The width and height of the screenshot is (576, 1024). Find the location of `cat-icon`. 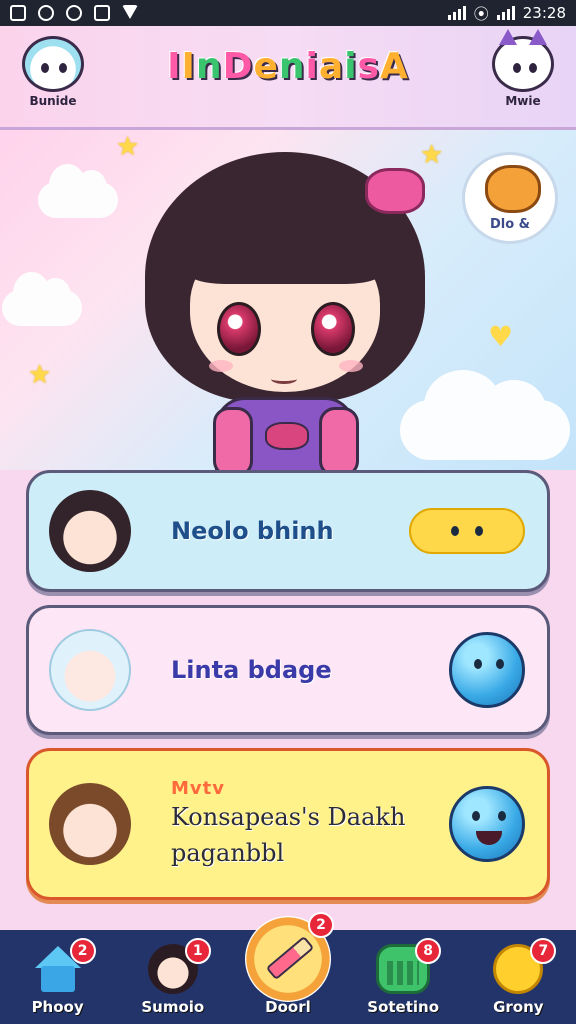

cat-icon is located at coordinates (523, 60).